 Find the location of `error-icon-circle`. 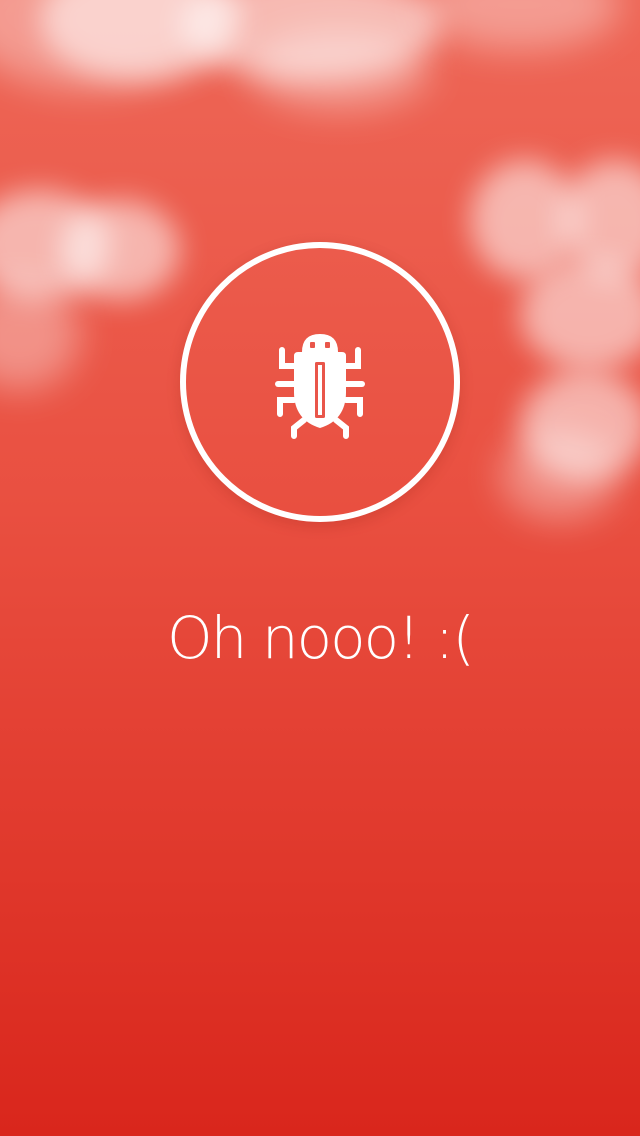

error-icon-circle is located at coordinates (320, 382).